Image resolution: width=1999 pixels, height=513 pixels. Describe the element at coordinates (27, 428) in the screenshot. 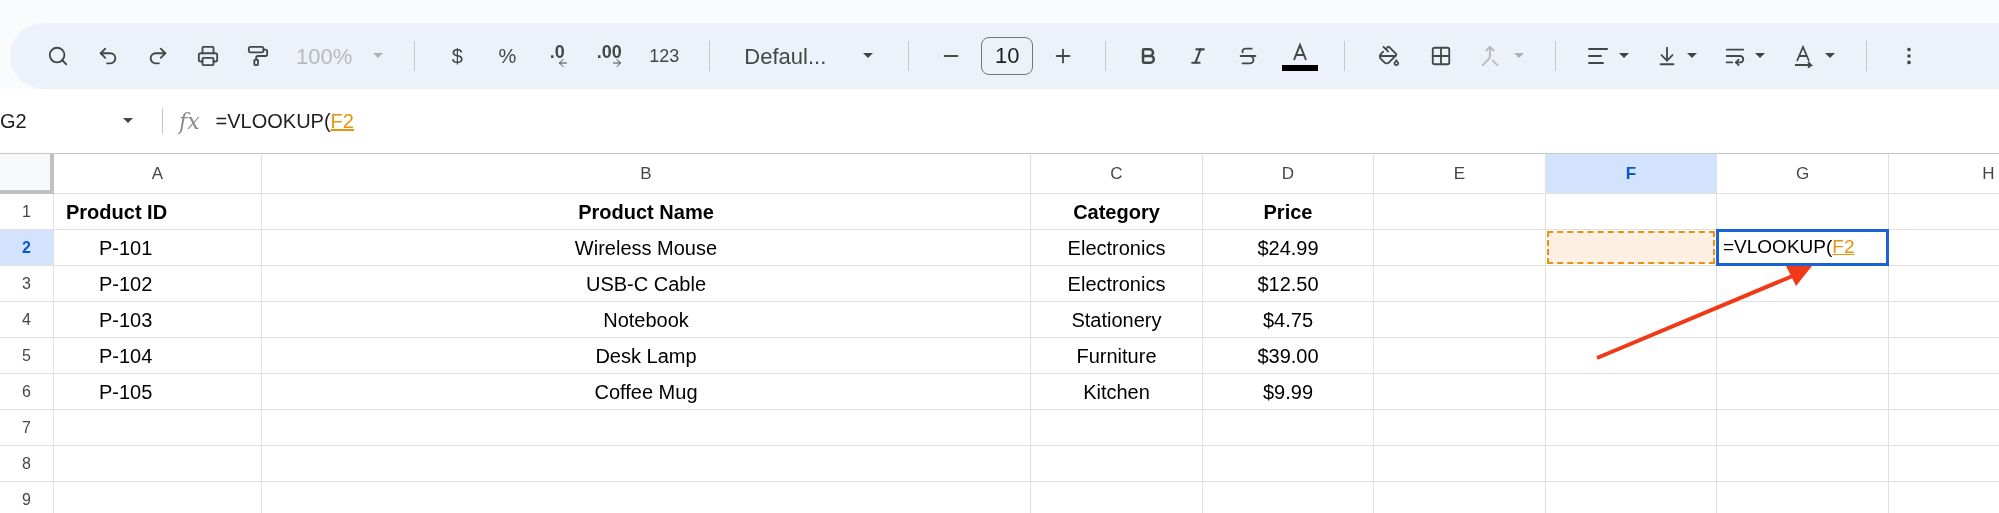

I see `row-header: 7` at that location.